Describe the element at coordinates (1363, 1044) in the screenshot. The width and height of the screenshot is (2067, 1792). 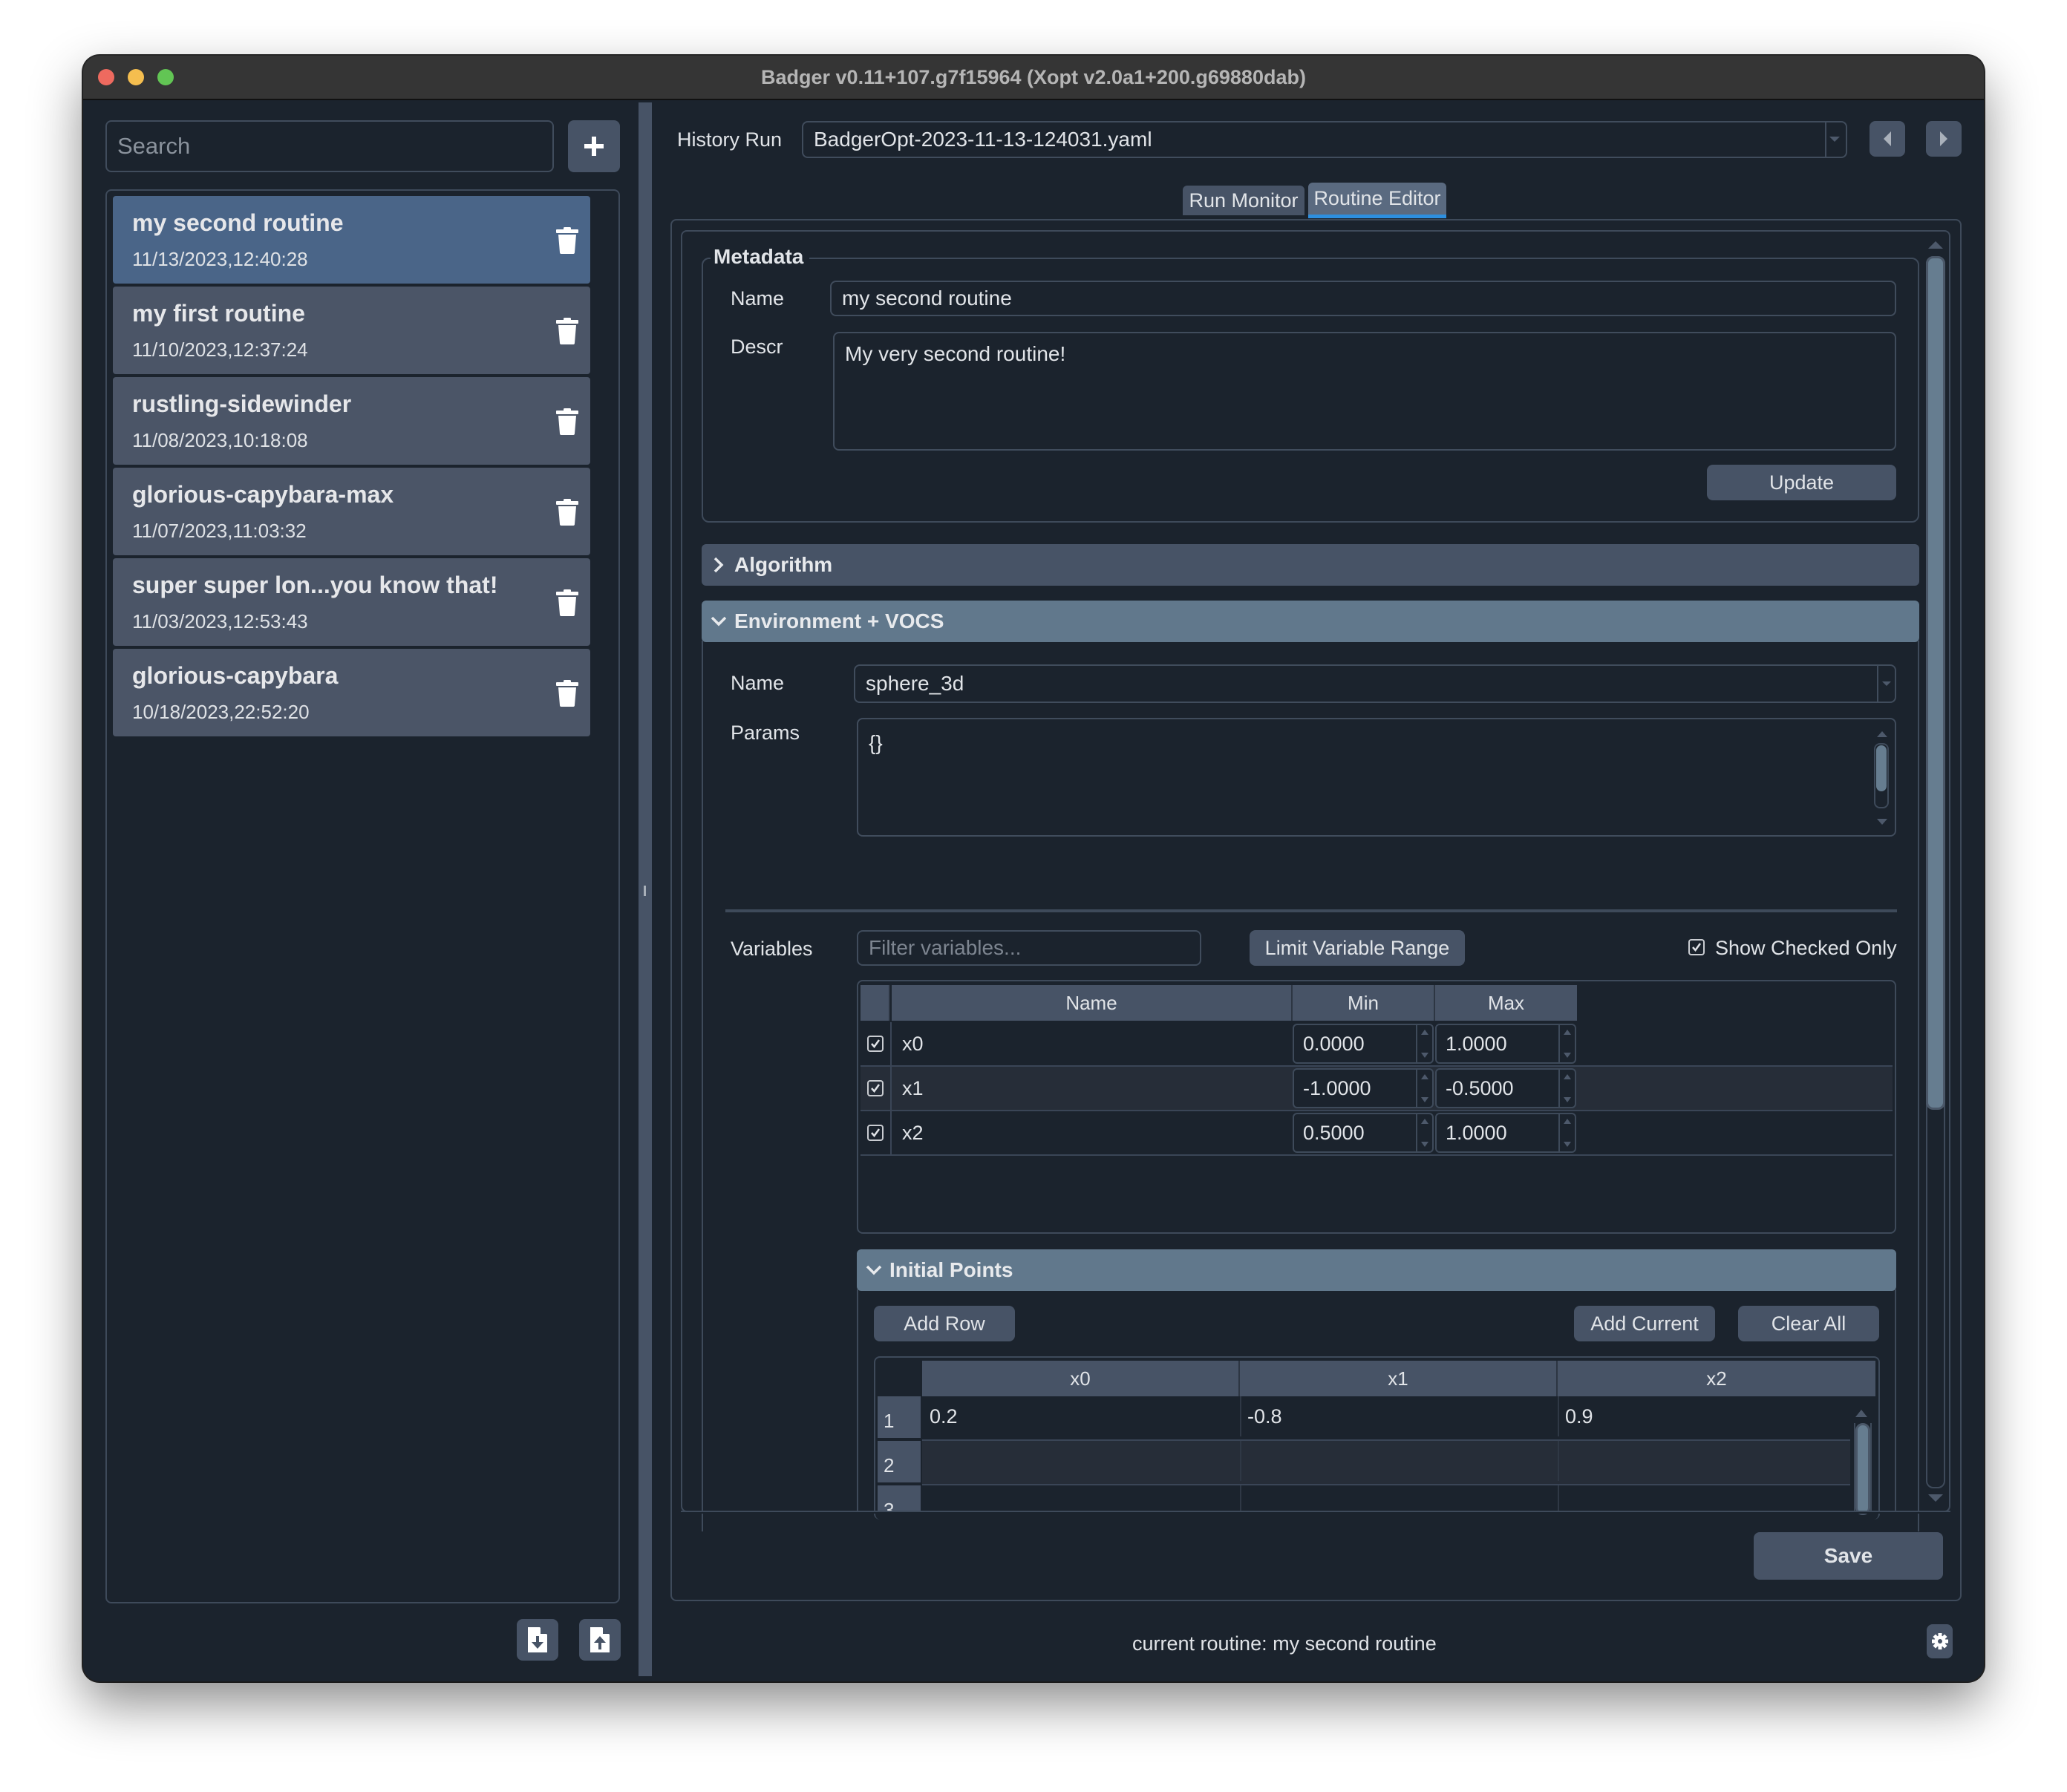
I see `variable-min-spinbox: 0.0000` at that location.